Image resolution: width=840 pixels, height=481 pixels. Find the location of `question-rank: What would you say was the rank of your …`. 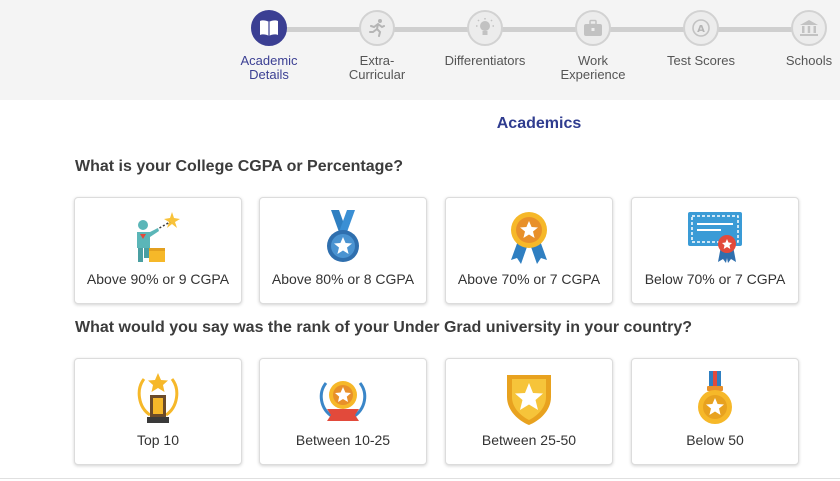

question-rank: What would you say was the rank of your … is located at coordinates (383, 327).